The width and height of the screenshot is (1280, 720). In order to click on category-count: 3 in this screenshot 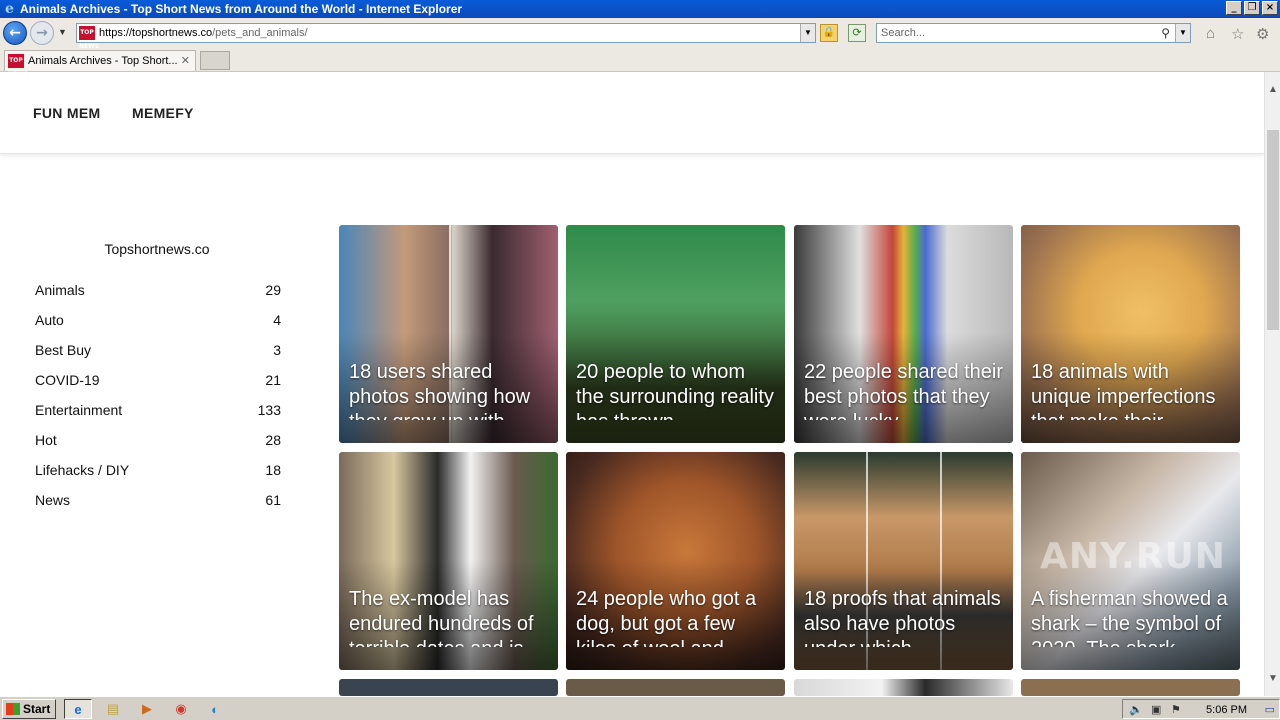, I will do `click(277, 350)`.